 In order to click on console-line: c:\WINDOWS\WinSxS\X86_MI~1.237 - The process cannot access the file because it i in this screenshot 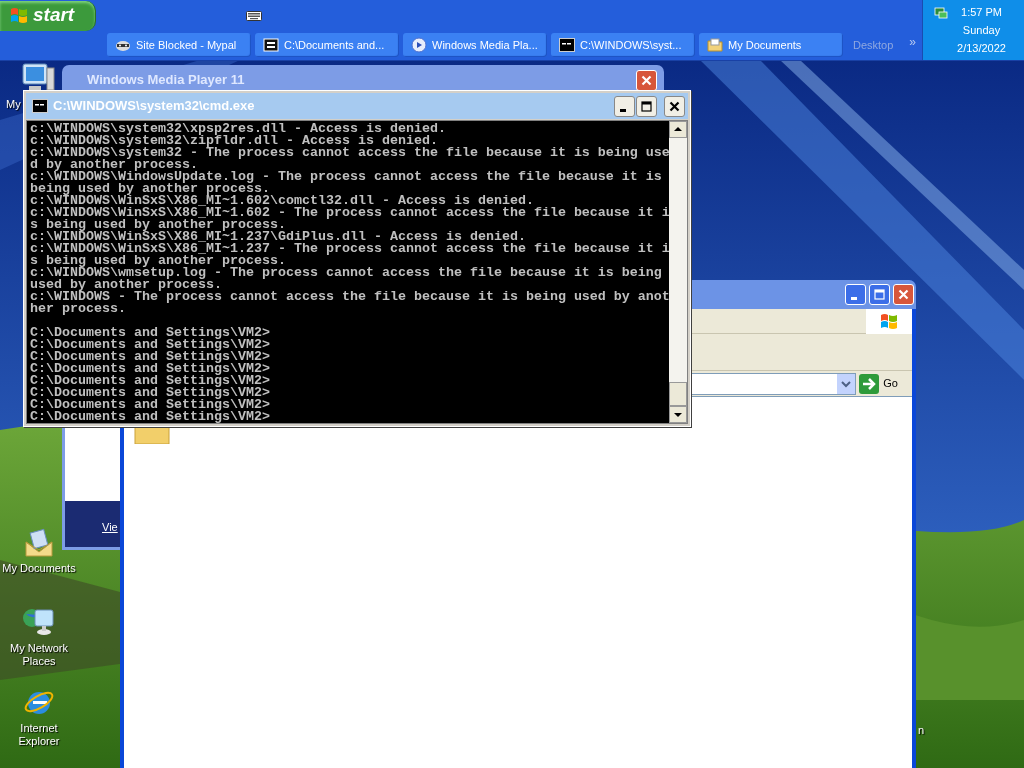, I will do `click(349, 249)`.